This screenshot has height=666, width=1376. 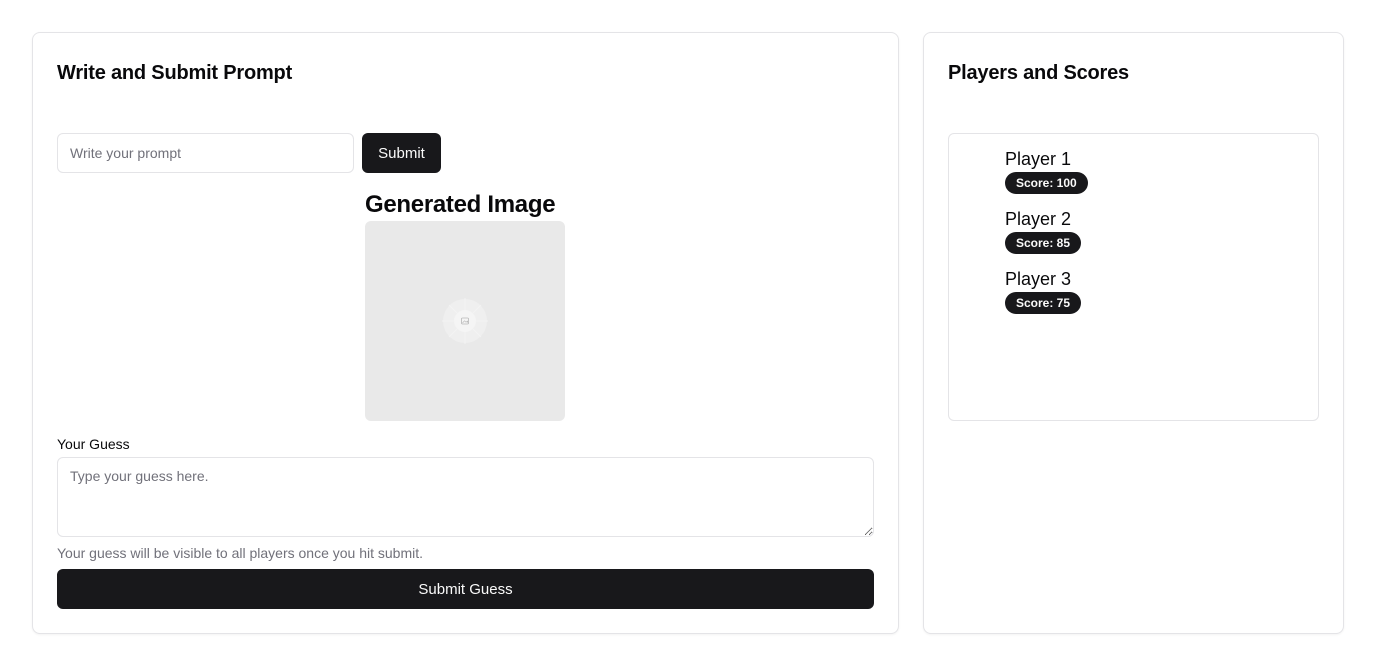 I want to click on score-badge: Score: 75, so click(x=1043, y=303).